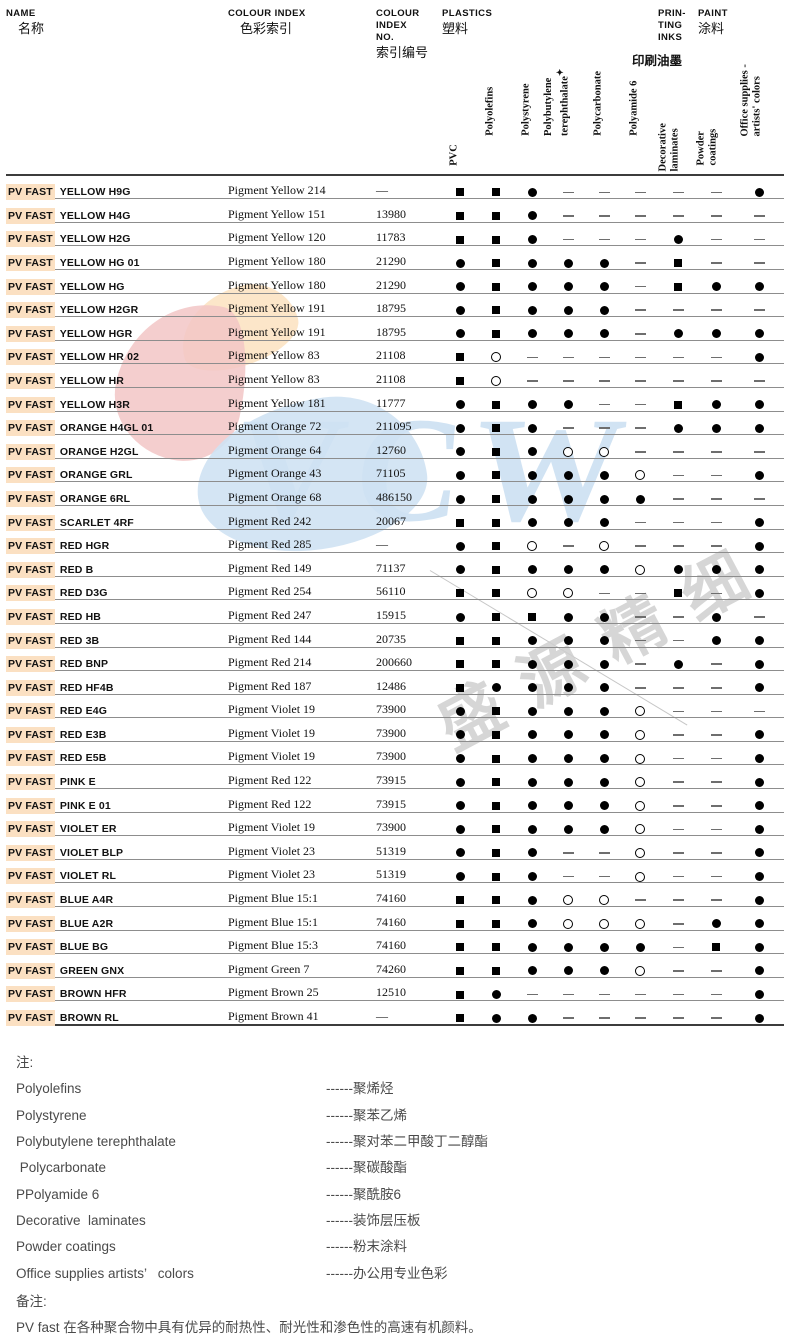 This screenshot has width=790, height=1341. I want to click on product-name-text: ORANGE GRL, so click(94, 475).